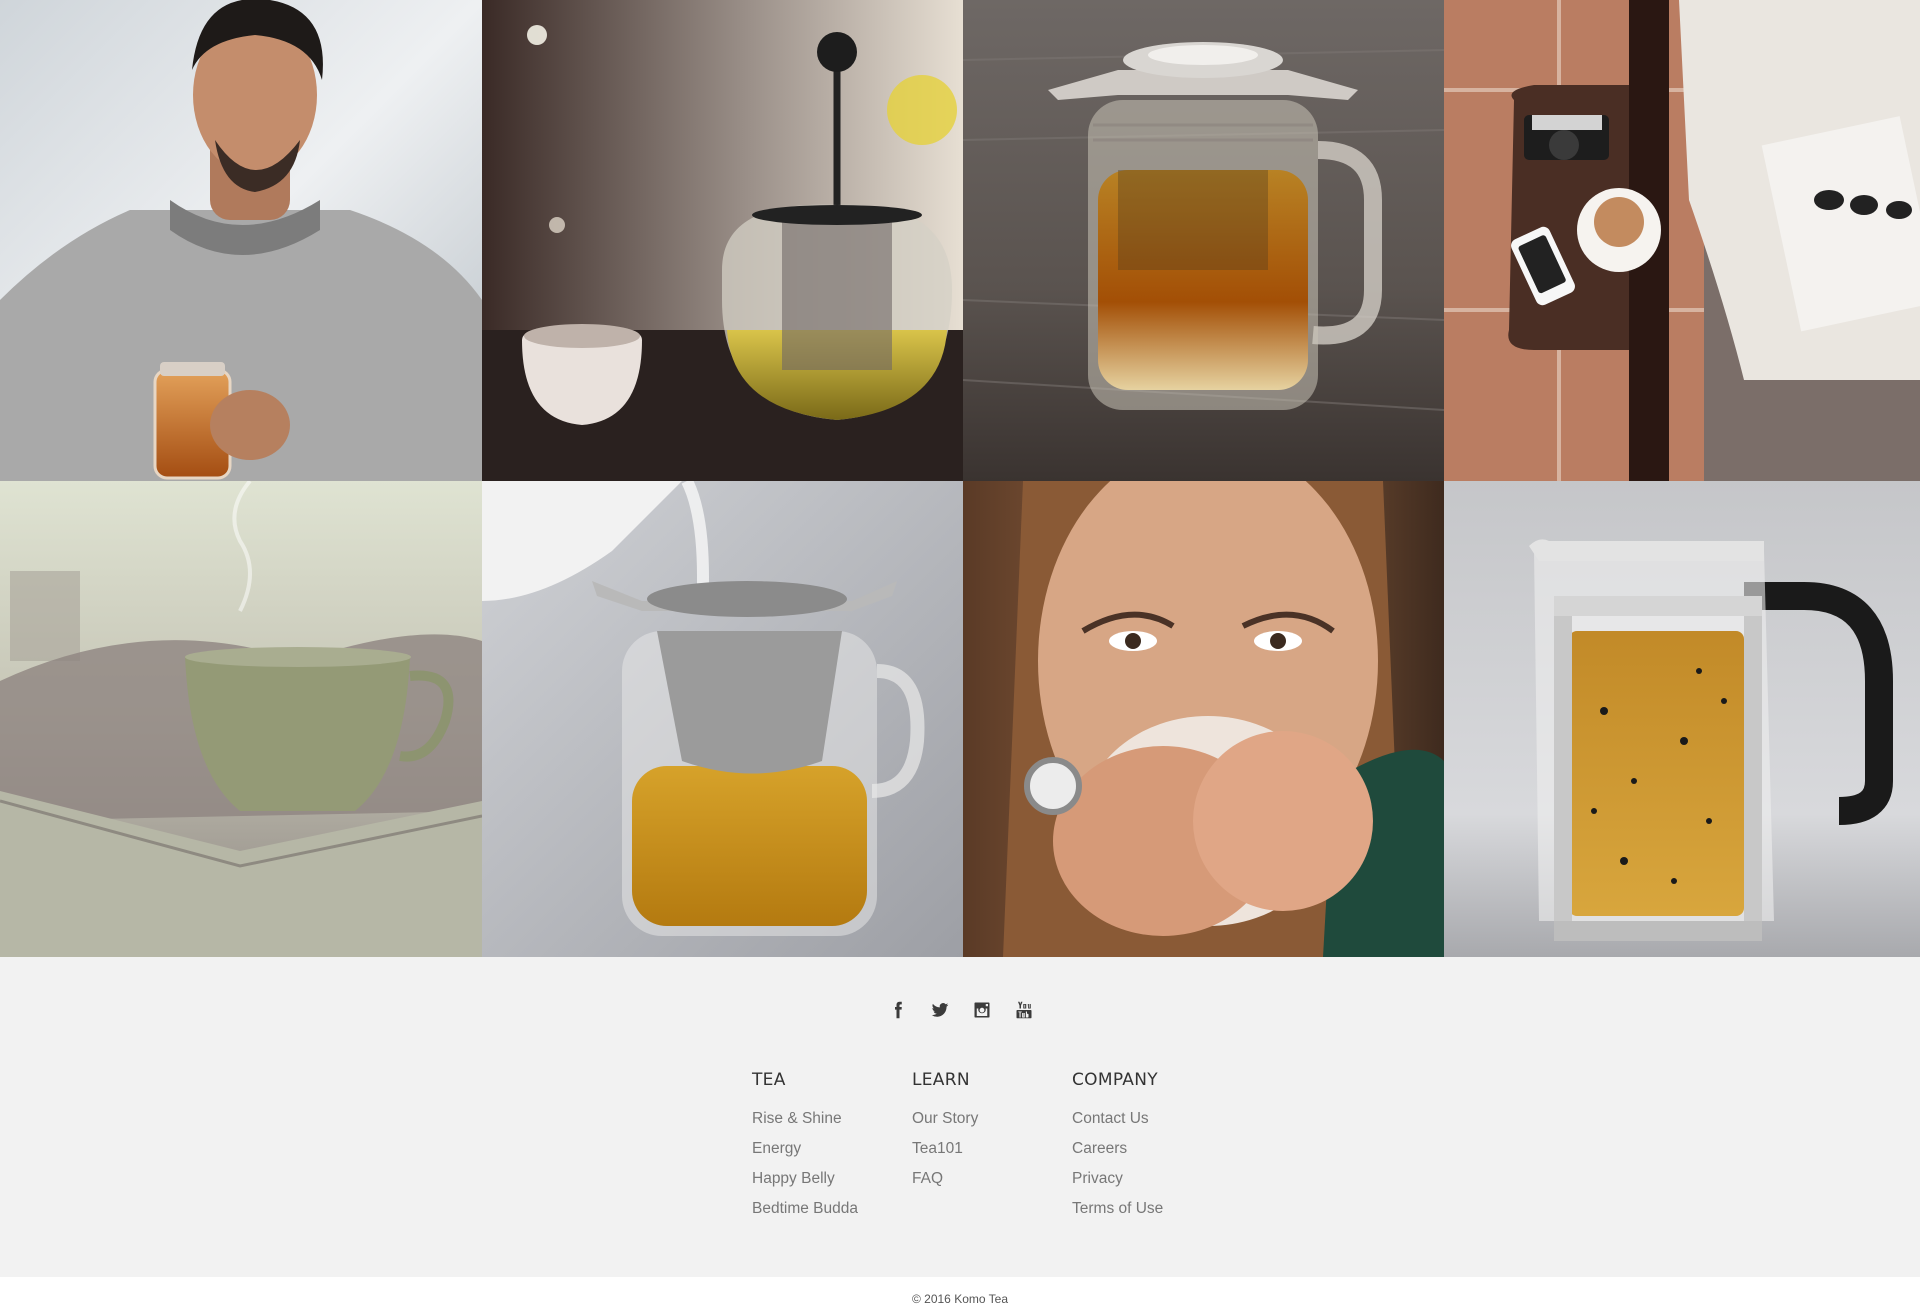  Describe the element at coordinates (241, 719) in the screenshot. I see `gallery-photo-mug-on-book` at that location.